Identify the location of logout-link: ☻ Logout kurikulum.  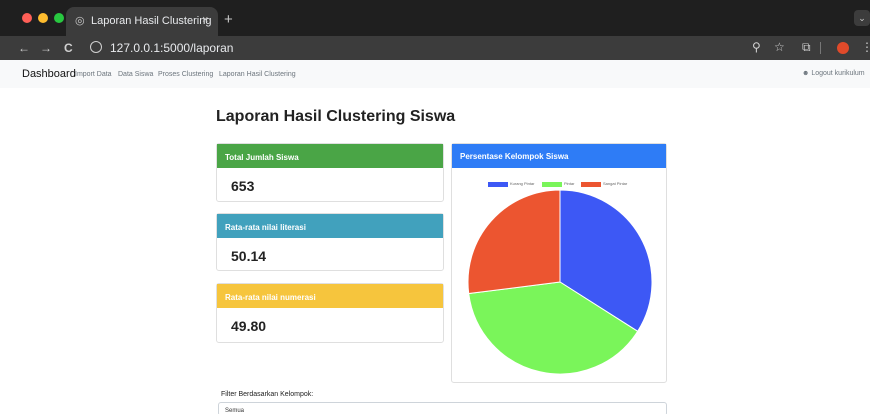
(833, 73).